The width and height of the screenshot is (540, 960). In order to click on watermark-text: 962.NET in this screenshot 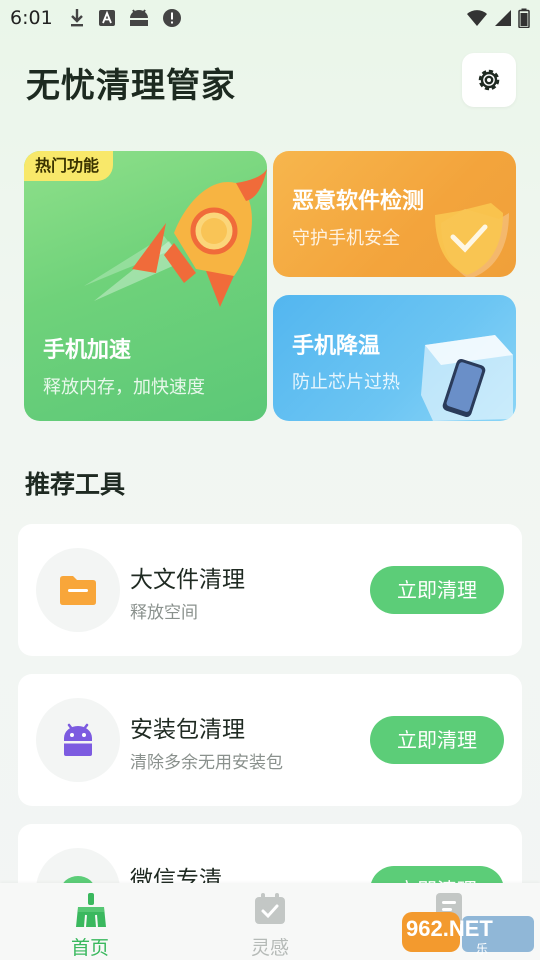, I will do `click(449, 928)`.